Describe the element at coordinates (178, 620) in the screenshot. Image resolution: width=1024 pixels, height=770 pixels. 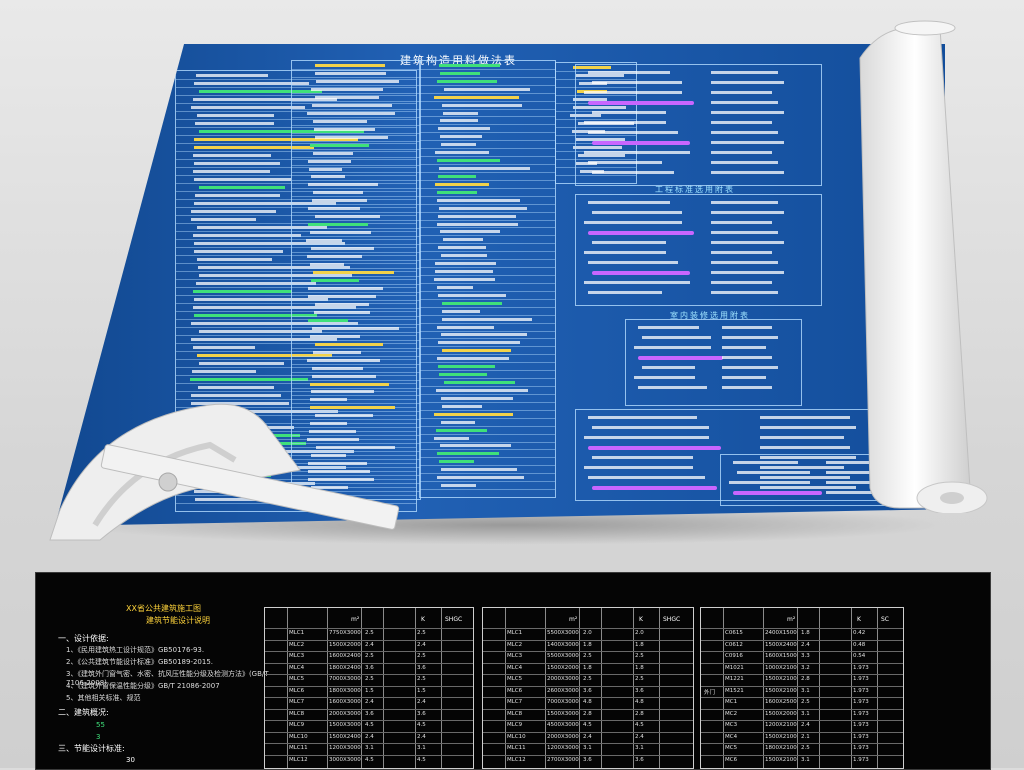
I see `cad-subtitle: 建筑节能设计说明` at that location.